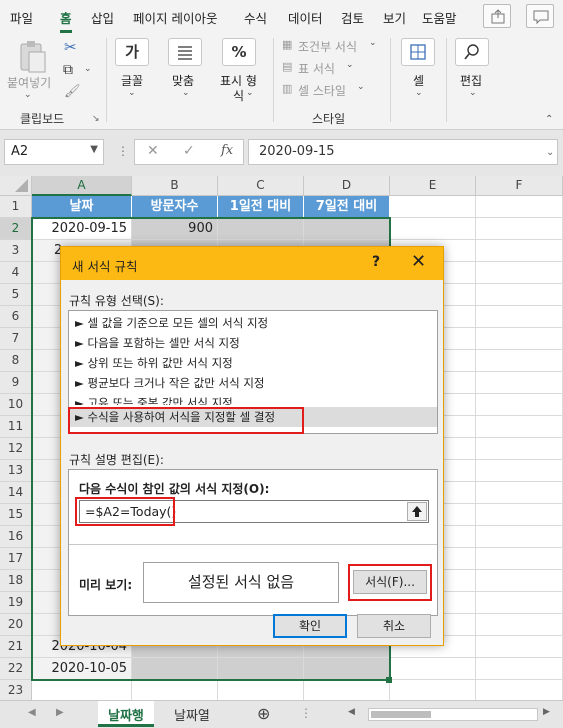  What do you see at coordinates (82, 207) in the screenshot?
I see `cell-a1: 날짜` at bounding box center [82, 207].